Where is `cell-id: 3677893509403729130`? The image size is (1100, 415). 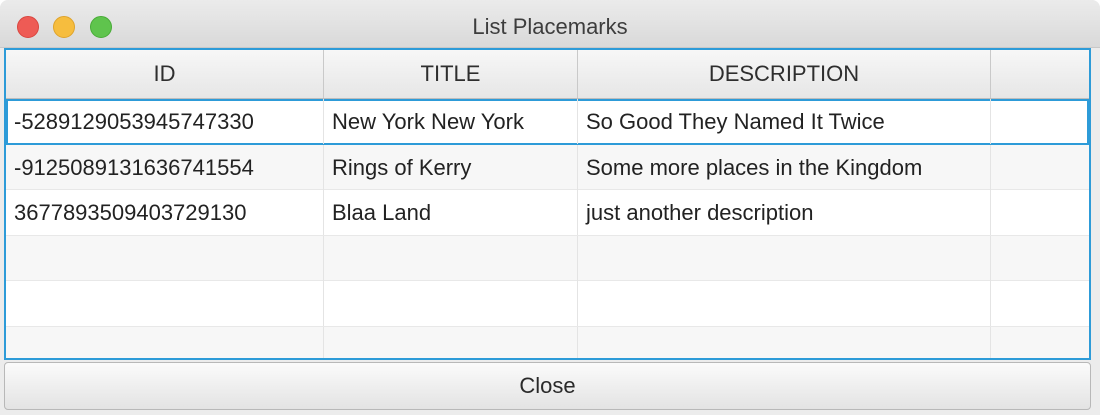 cell-id: 3677893509403729130 is located at coordinates (165, 212).